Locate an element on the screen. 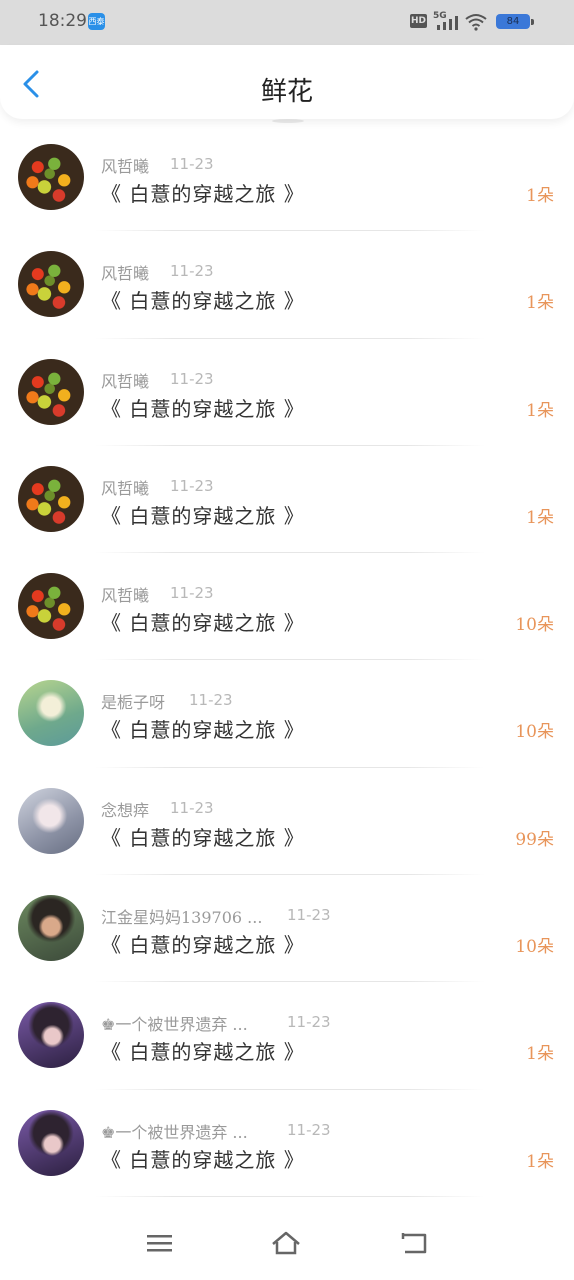 This screenshot has width=574, height=1280. list-item: 风哲曦 11-23 《 白薏的穿越之旅 》 10朵 is located at coordinates (287, 607).